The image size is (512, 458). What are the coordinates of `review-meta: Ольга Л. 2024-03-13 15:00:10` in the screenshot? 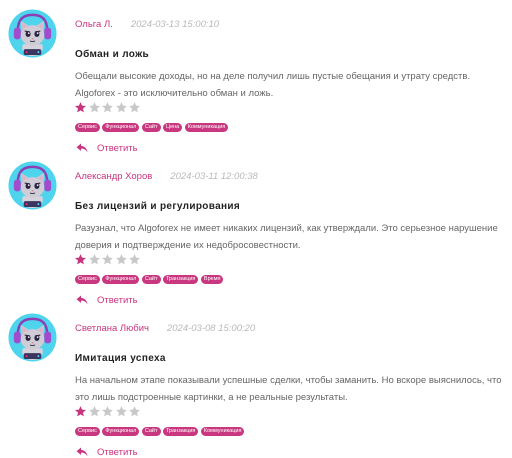 It's located at (147, 26).